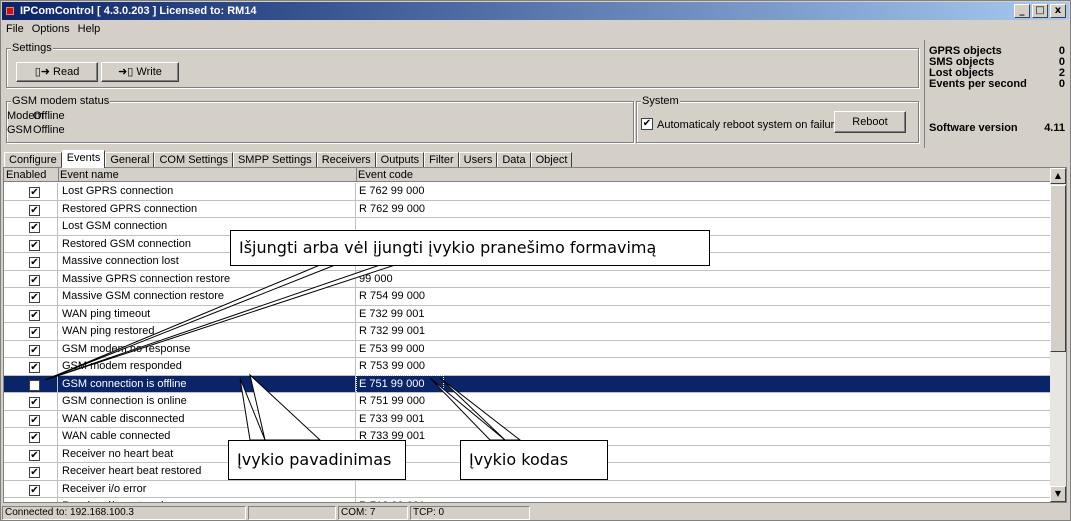  What do you see at coordinates (193, 160) in the screenshot?
I see `tab-com-settings: COM Settings` at bounding box center [193, 160].